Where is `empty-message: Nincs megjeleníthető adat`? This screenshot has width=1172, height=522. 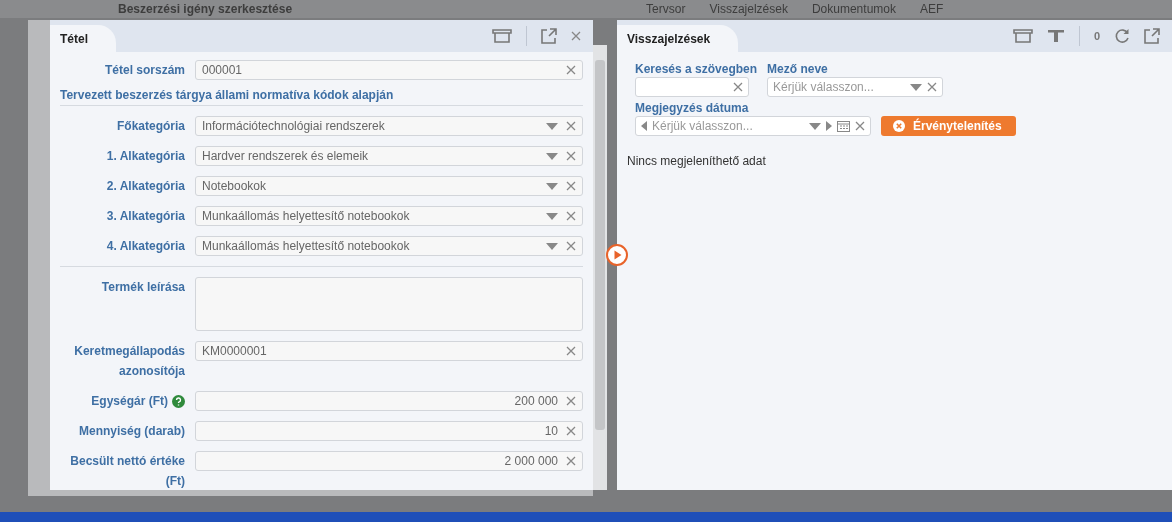 empty-message: Nincs megjeleníthető adat is located at coordinates (697, 161).